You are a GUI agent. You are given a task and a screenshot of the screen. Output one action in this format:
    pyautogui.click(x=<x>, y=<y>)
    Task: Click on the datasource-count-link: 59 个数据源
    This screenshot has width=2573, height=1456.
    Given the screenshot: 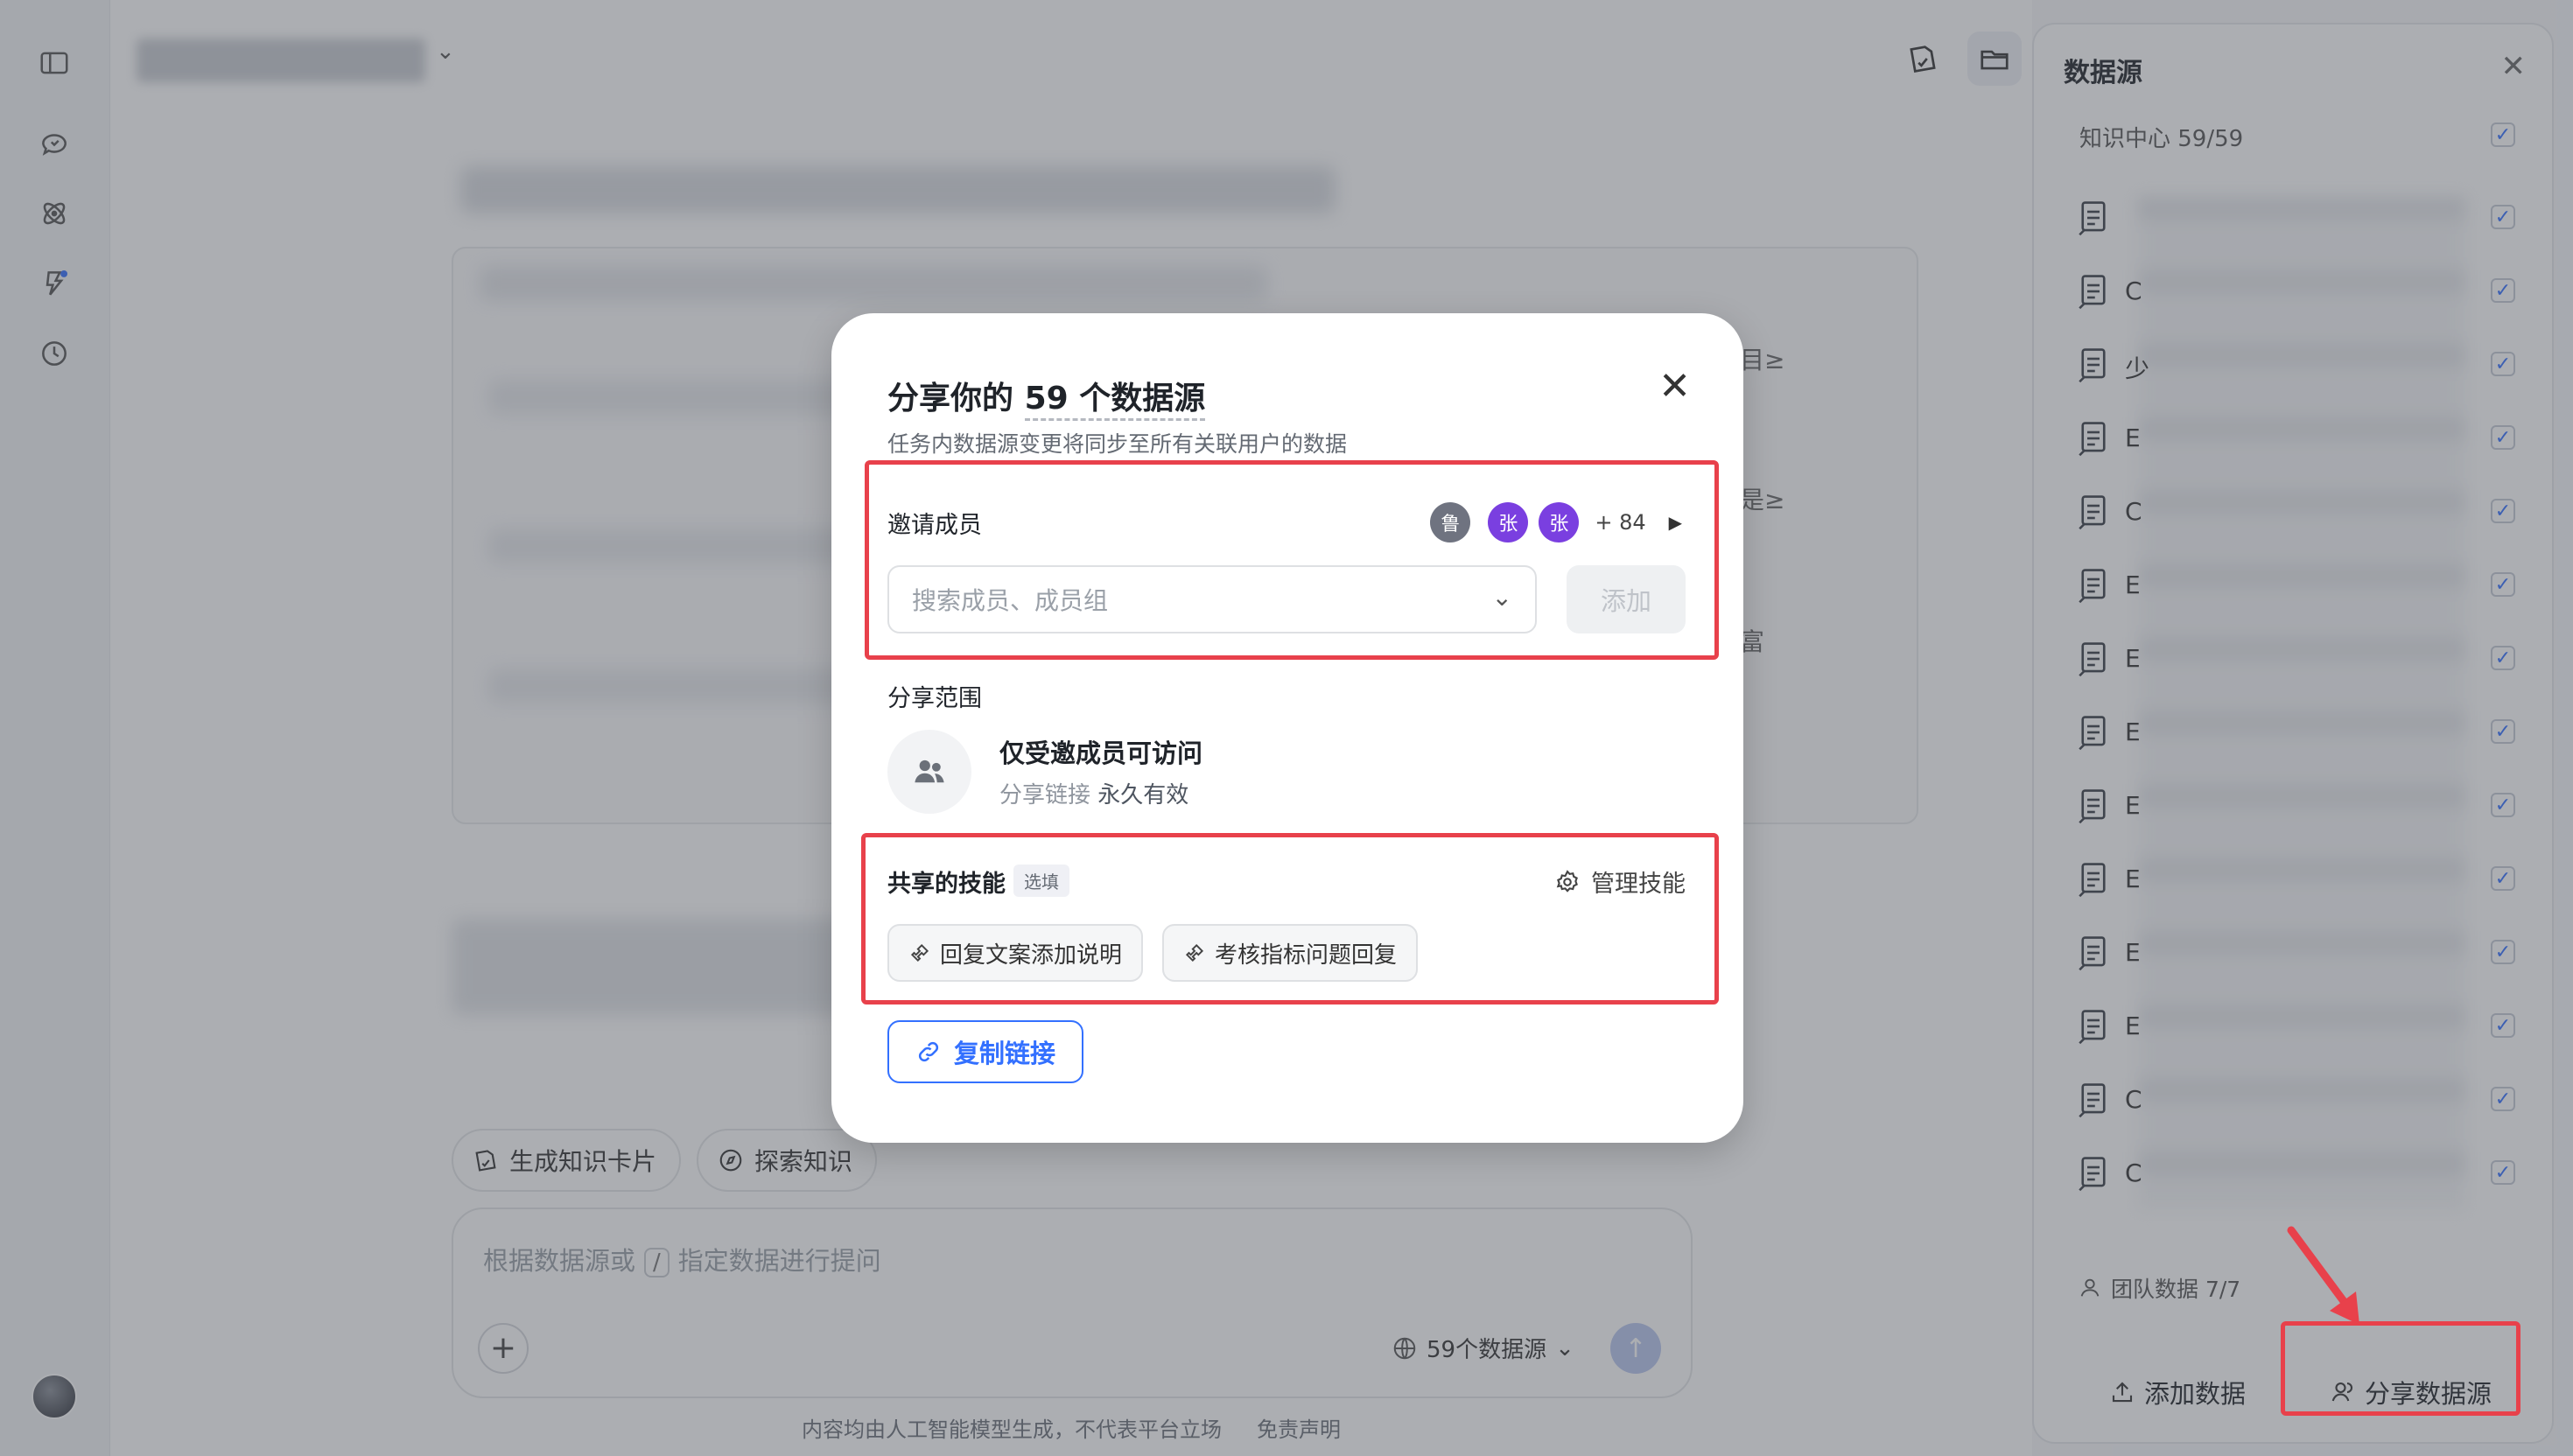 What is the action you would take?
    pyautogui.click(x=1115, y=401)
    